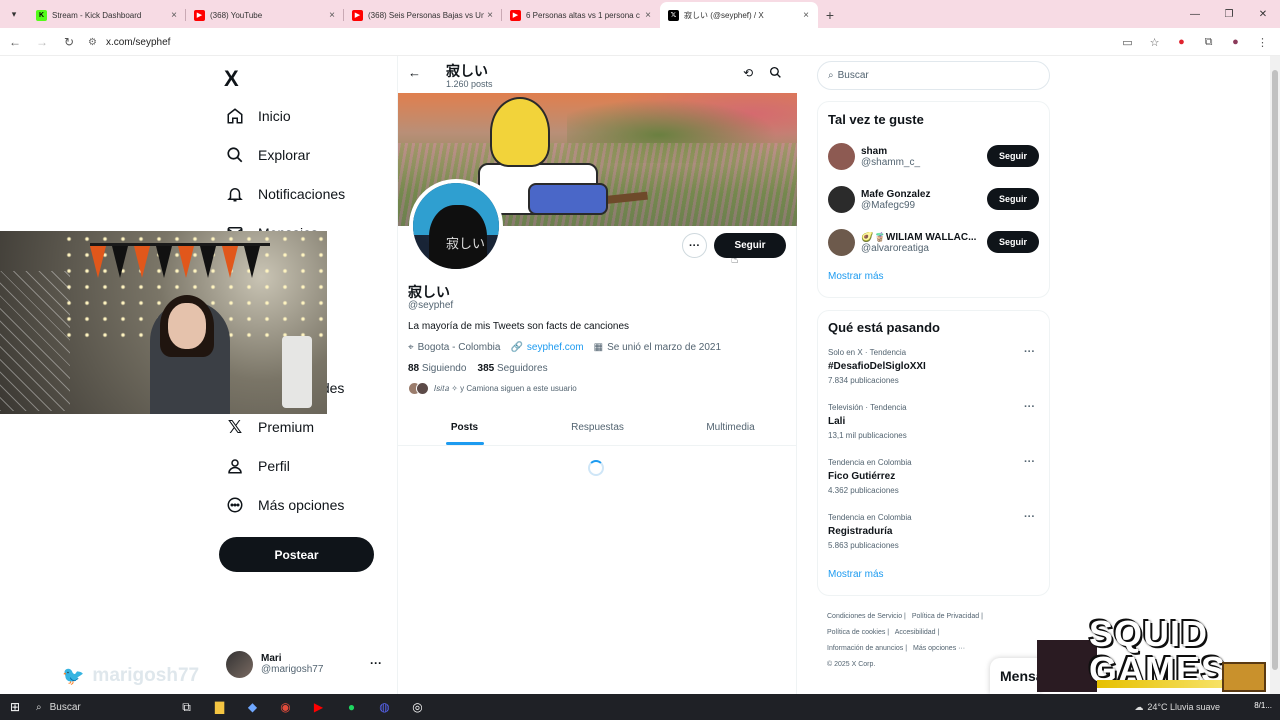 This screenshot has width=1280, height=720. I want to click on tab-media: Multimedia, so click(730, 427).